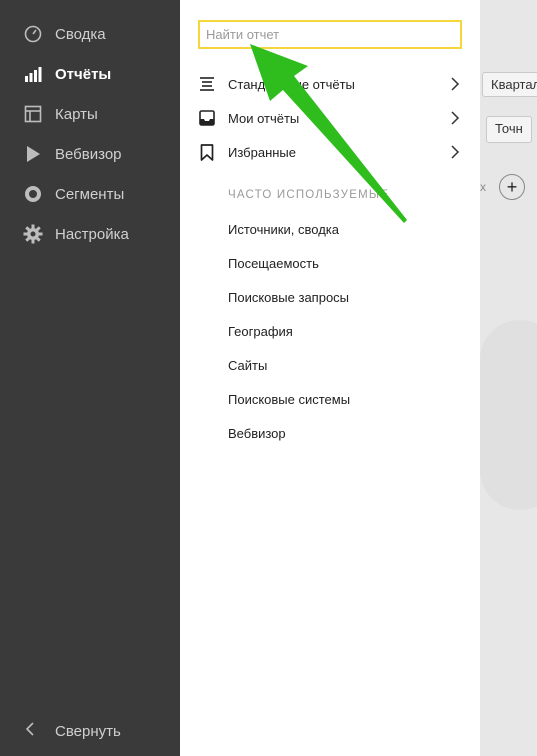 This screenshot has height=756, width=537. I want to click on sidebar-item-label: Настройка, so click(92, 234).